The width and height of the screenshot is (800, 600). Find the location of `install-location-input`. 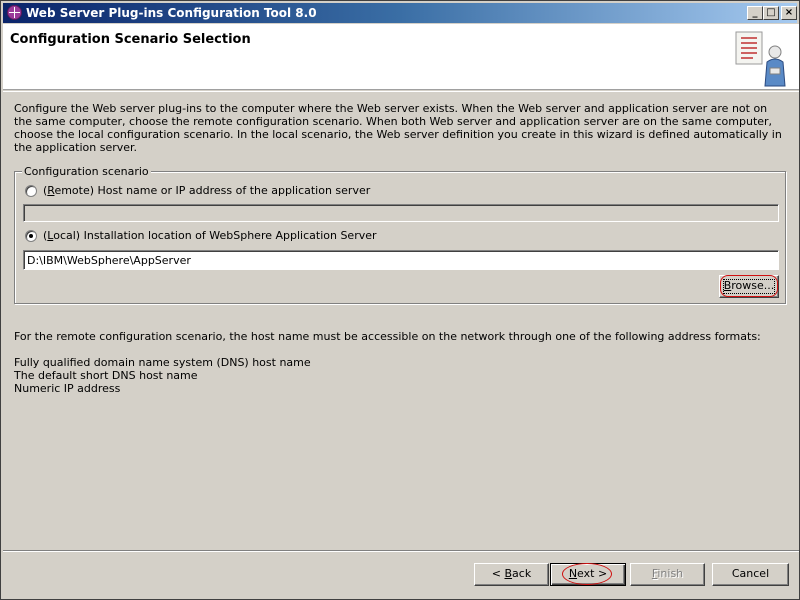

install-location-input is located at coordinates (401, 260).